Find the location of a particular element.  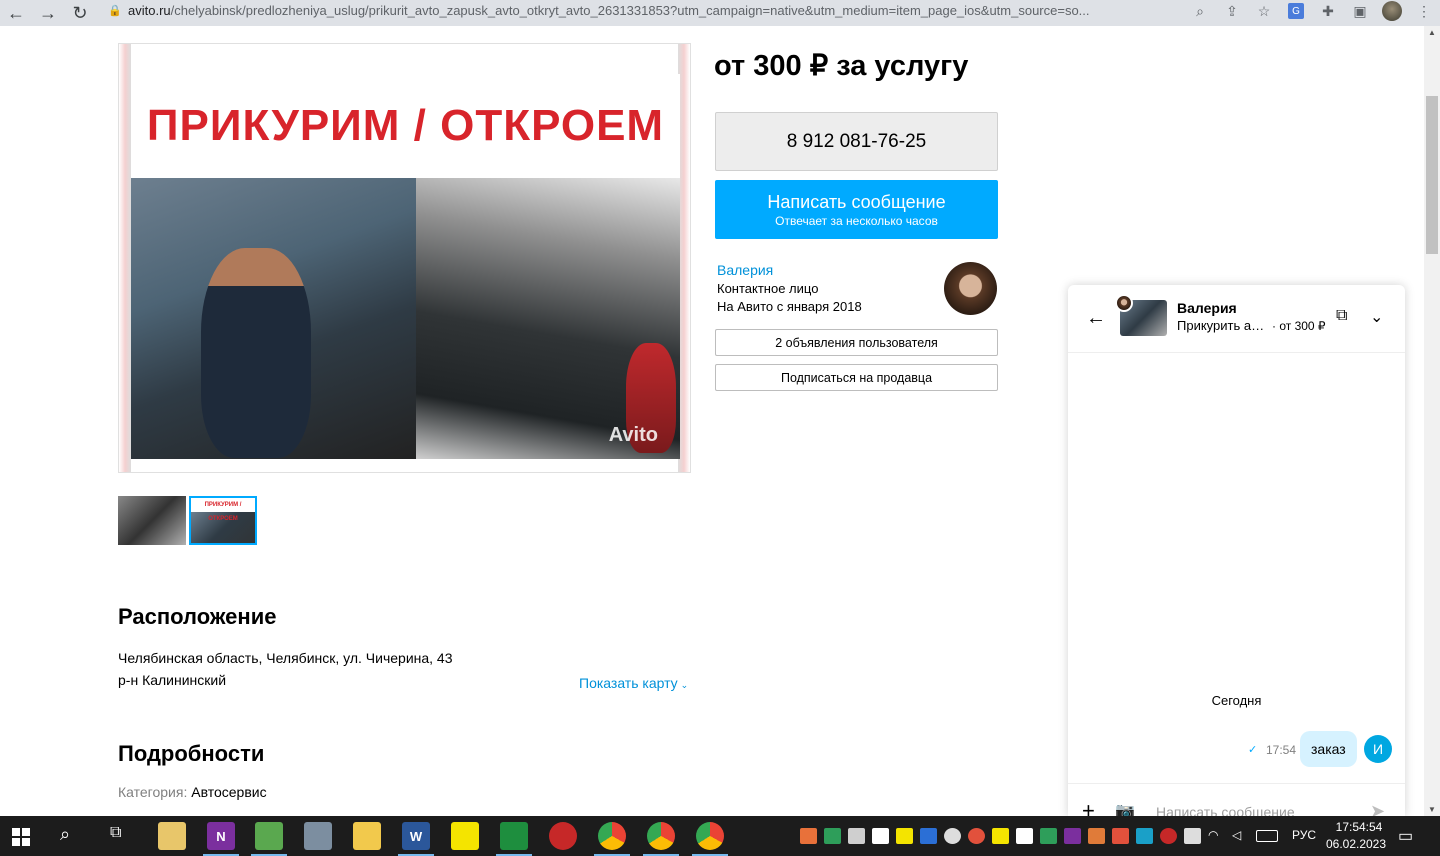

task-view-icon: ⧉ is located at coordinates (122, 836).